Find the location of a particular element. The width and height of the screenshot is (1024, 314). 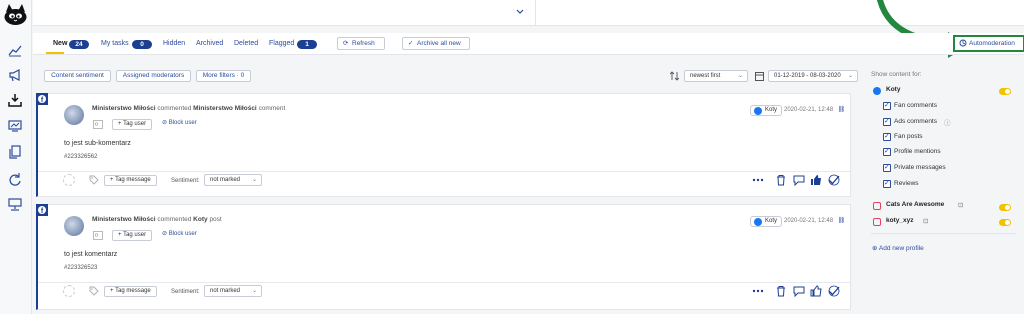

block-user-label: Block user is located at coordinates (182, 123).